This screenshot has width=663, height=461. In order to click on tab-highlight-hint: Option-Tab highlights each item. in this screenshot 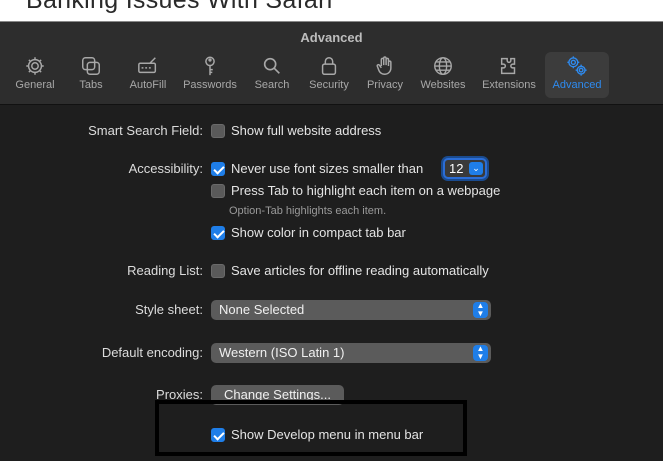, I will do `click(308, 211)`.